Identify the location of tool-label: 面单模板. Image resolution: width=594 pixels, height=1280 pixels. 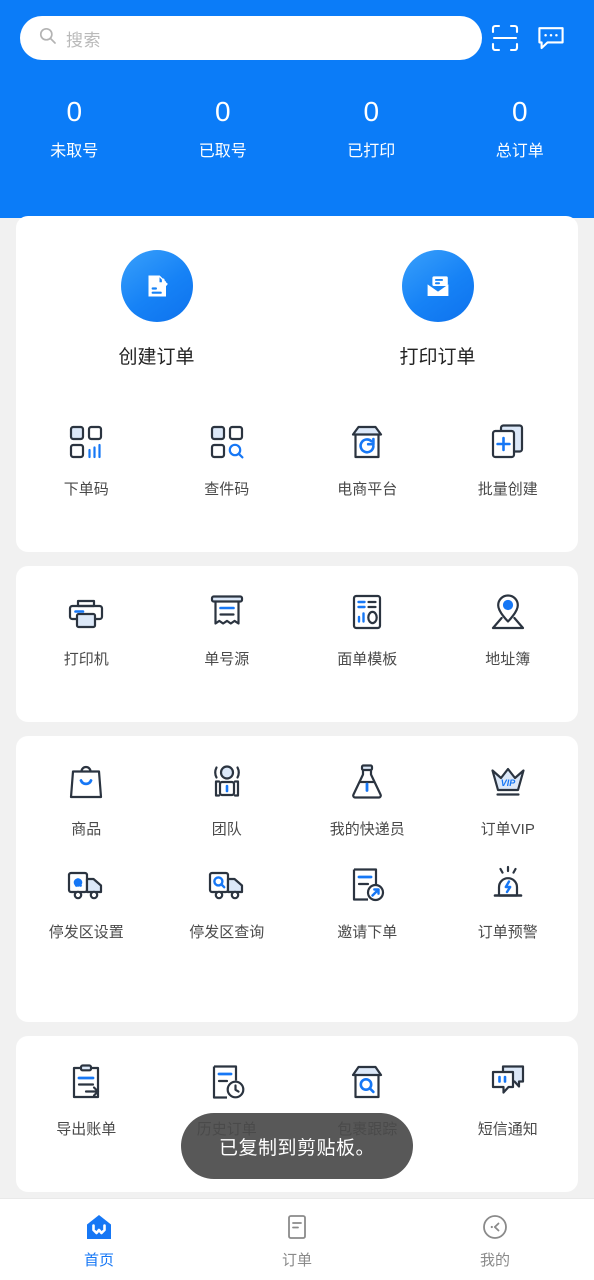
(367, 659).